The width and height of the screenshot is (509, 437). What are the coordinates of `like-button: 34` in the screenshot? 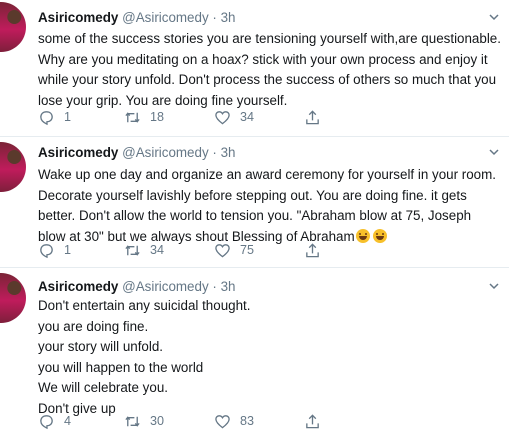 It's located at (234, 117).